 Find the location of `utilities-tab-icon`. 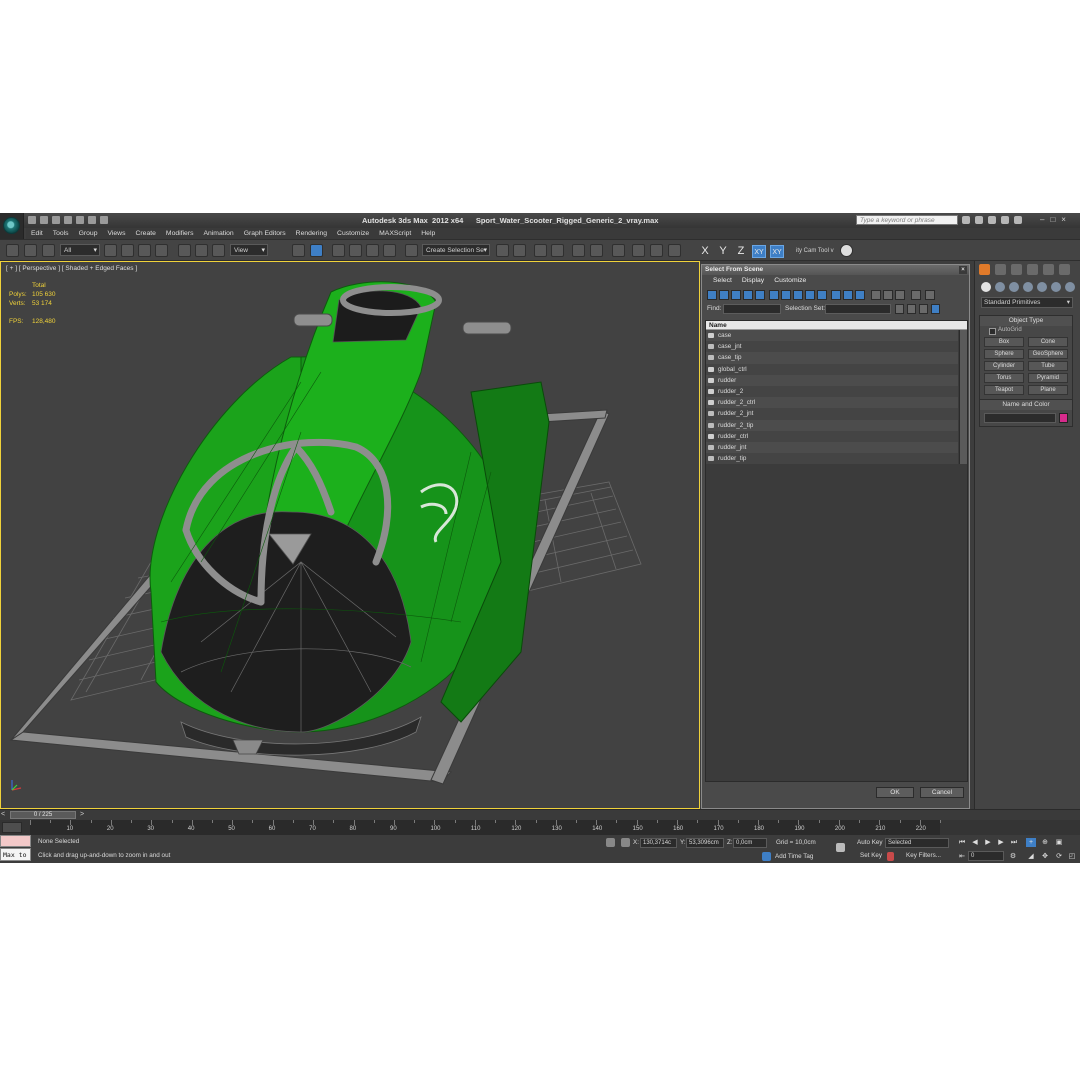

utilities-tab-icon is located at coordinates (1064, 269).